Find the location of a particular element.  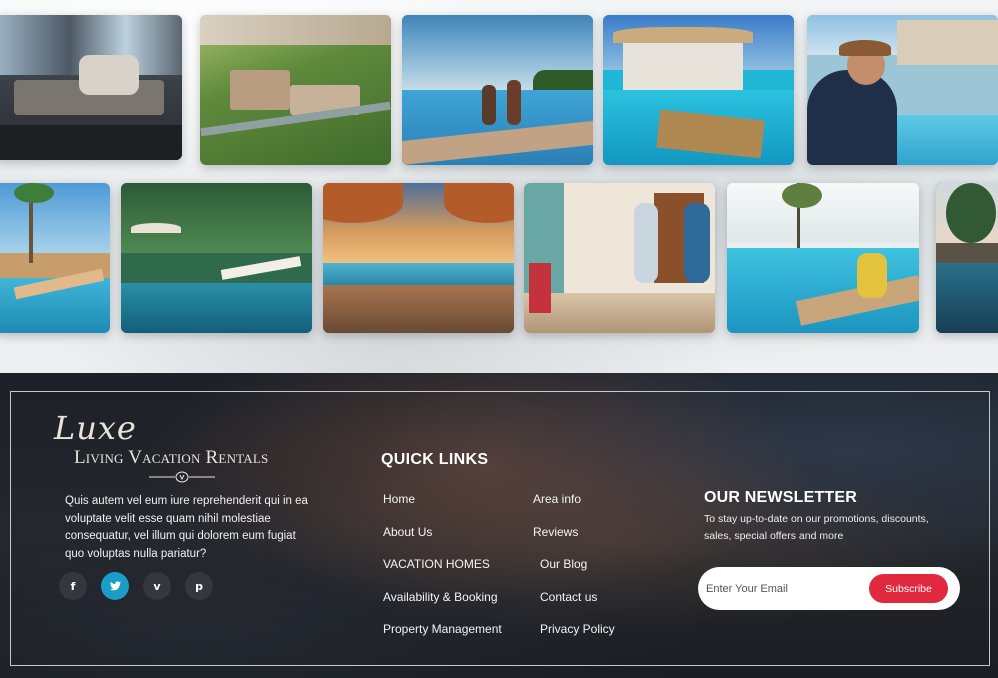

social-links: f v p is located at coordinates (136, 586).